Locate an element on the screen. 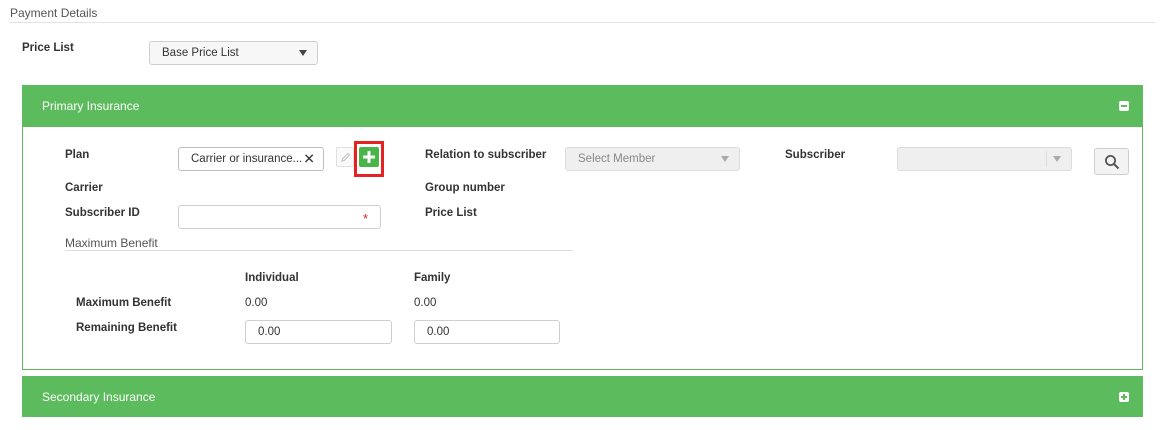 This screenshot has height=430, width=1162. expand-icon is located at coordinates (1124, 396).